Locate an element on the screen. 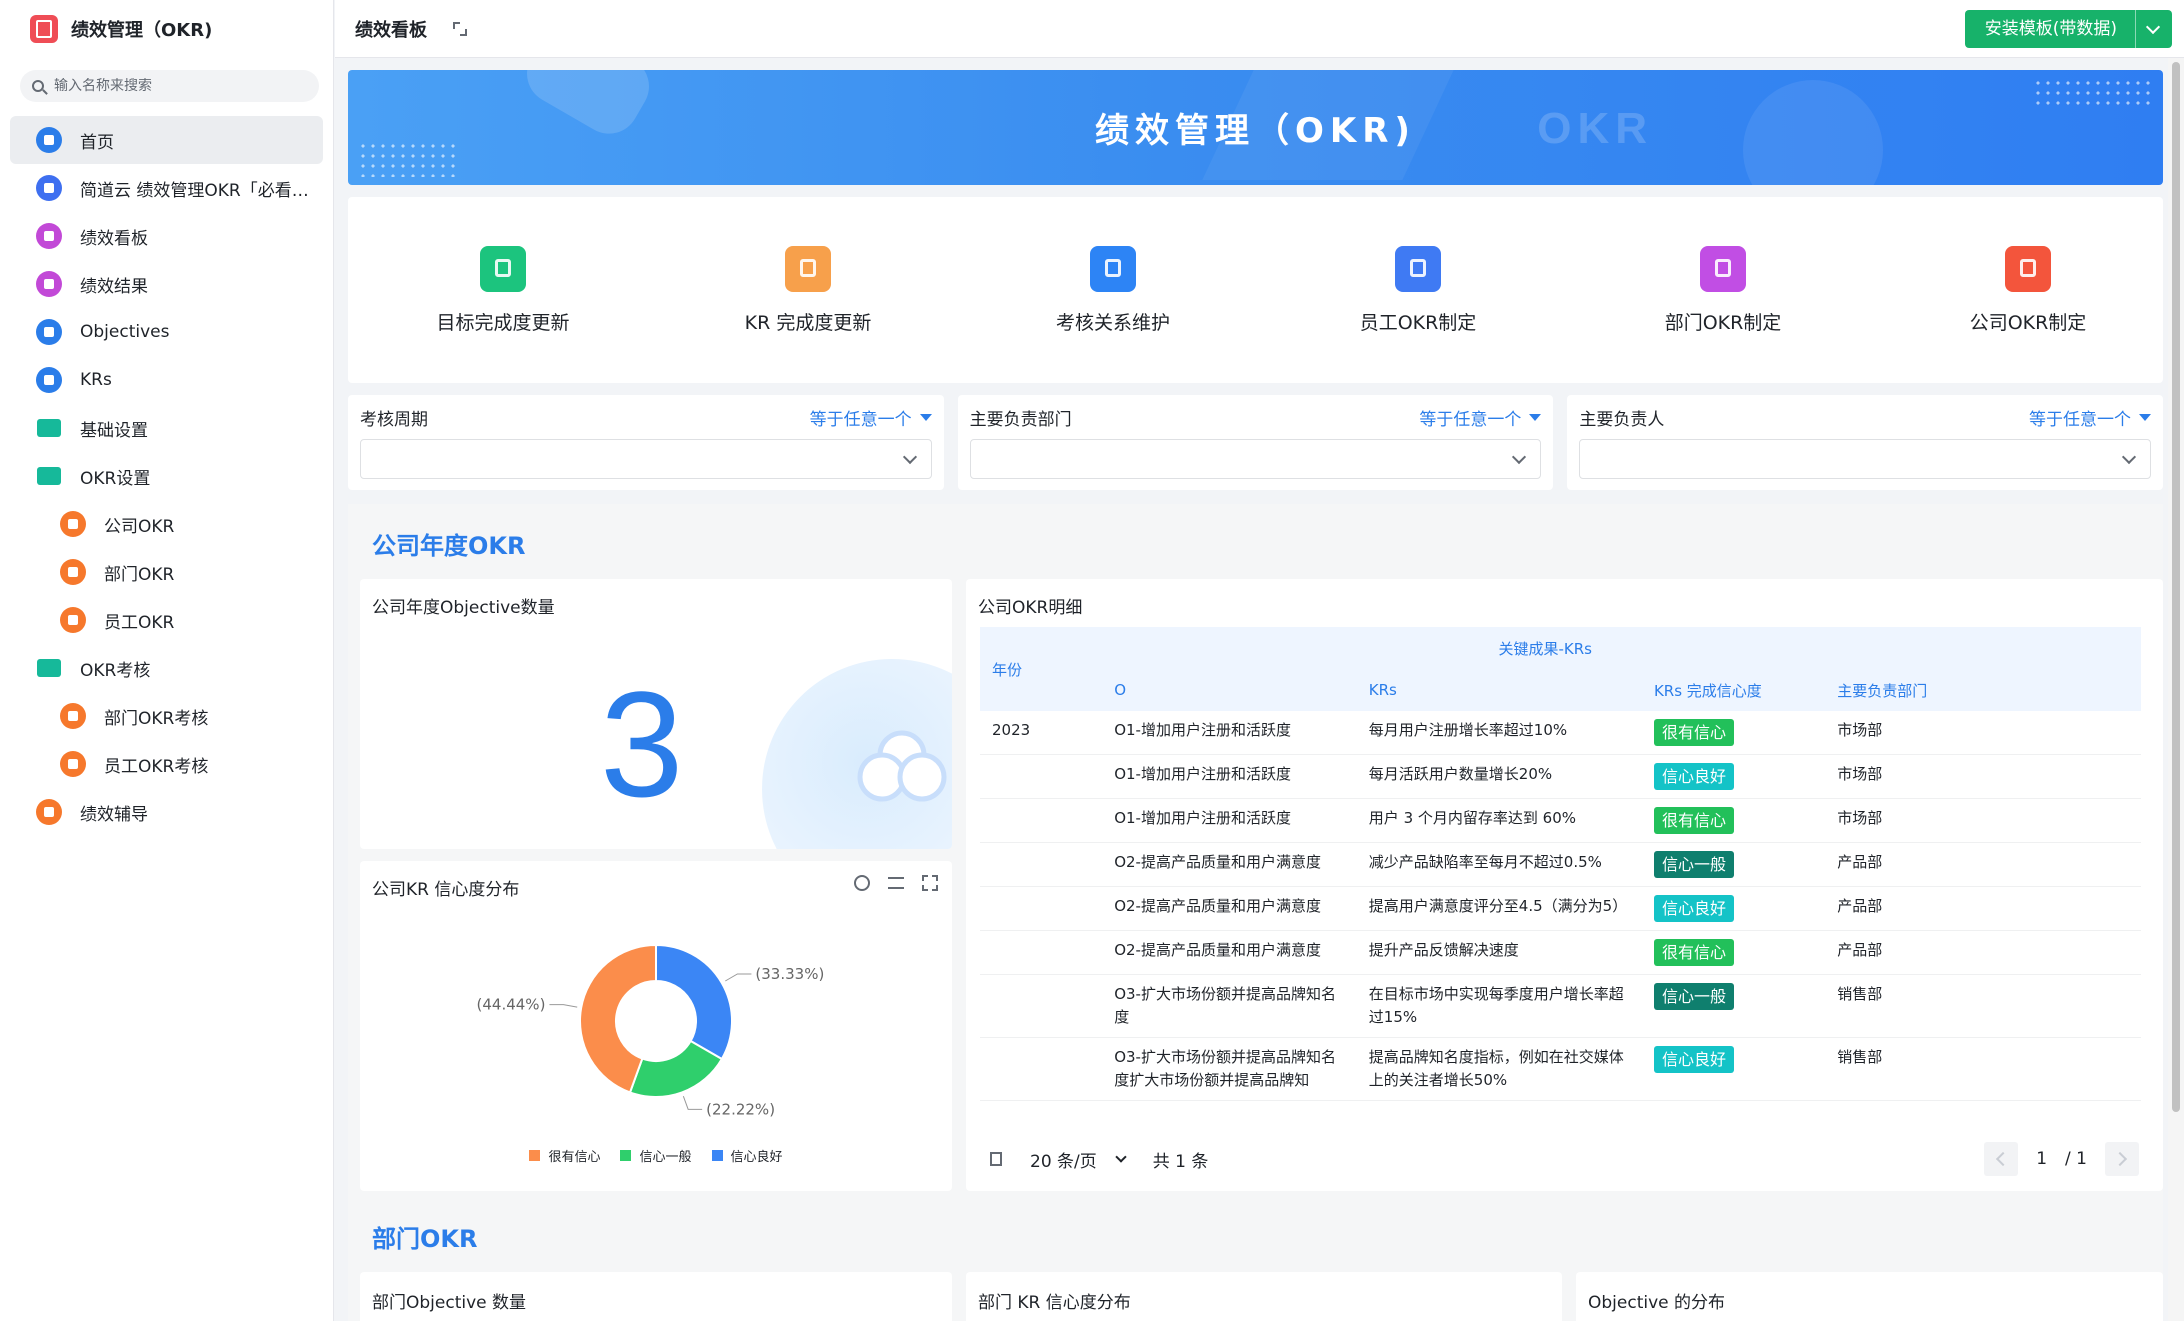 The image size is (2184, 1321). table-row: 2023 O1-增加用户注册和活跃度 每月用户注册增长率超过10% 很有信心 市场部 is located at coordinates (1560, 733).